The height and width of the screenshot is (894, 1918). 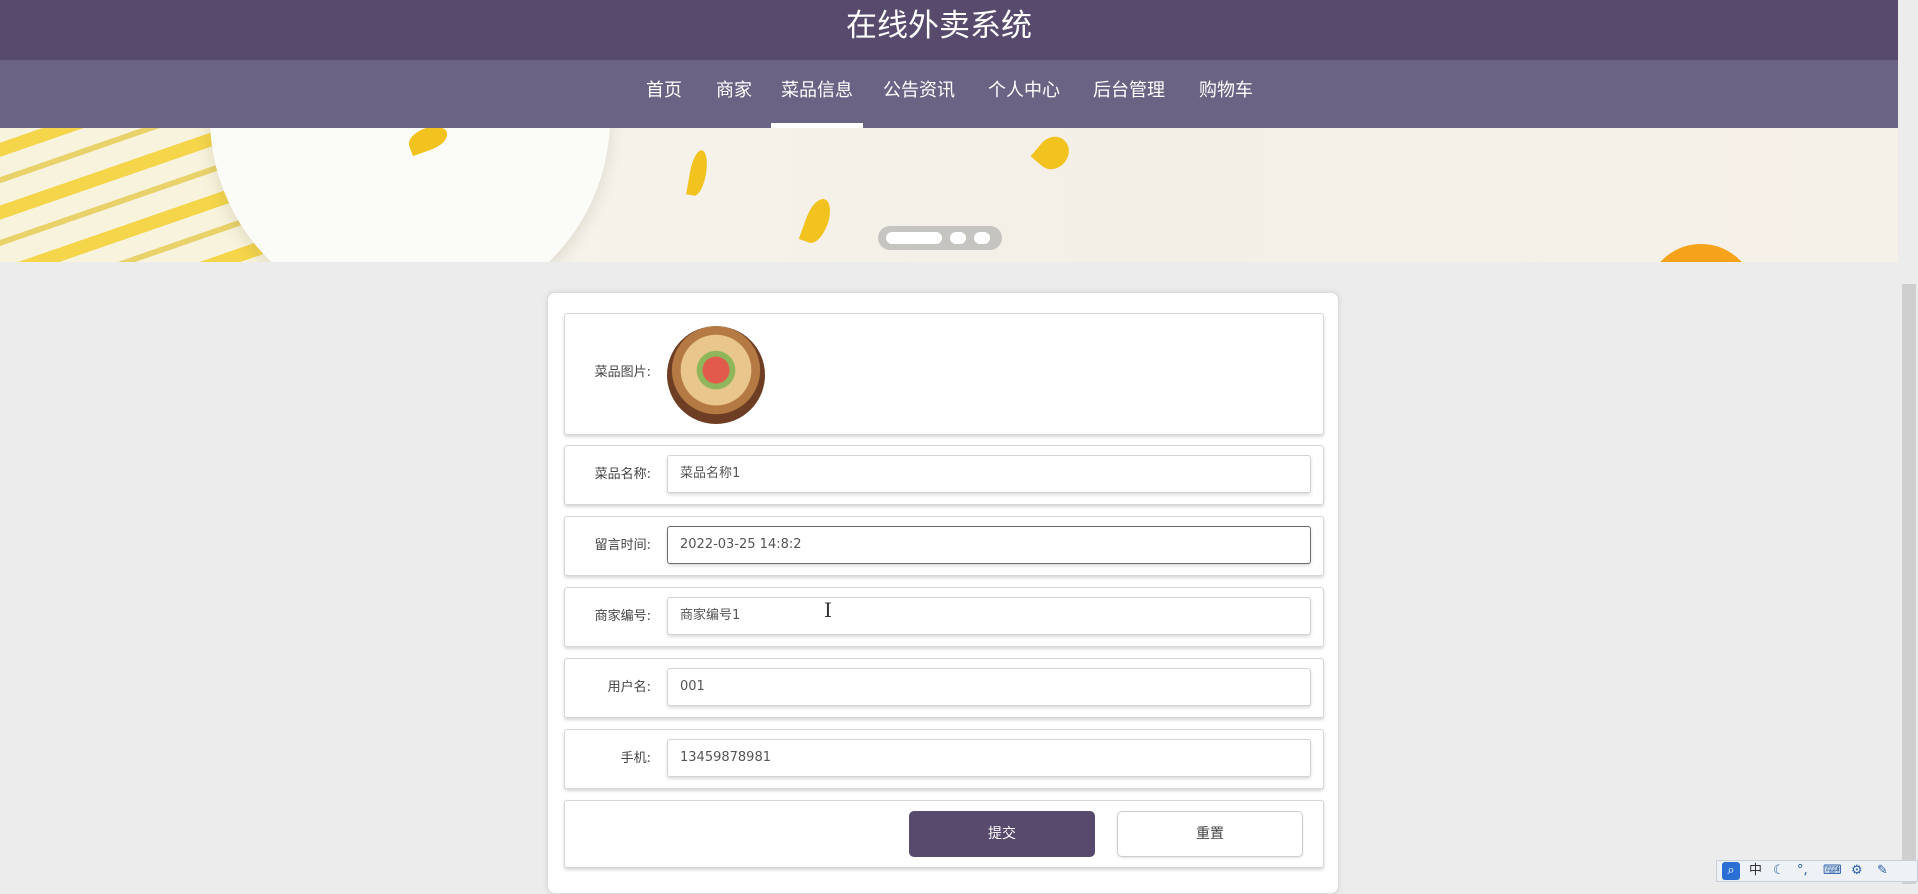 I want to click on main-nav: 首页 商家 菜品信息 公告资讯 个人中心 后台管理 购物车, so click(x=949, y=94).